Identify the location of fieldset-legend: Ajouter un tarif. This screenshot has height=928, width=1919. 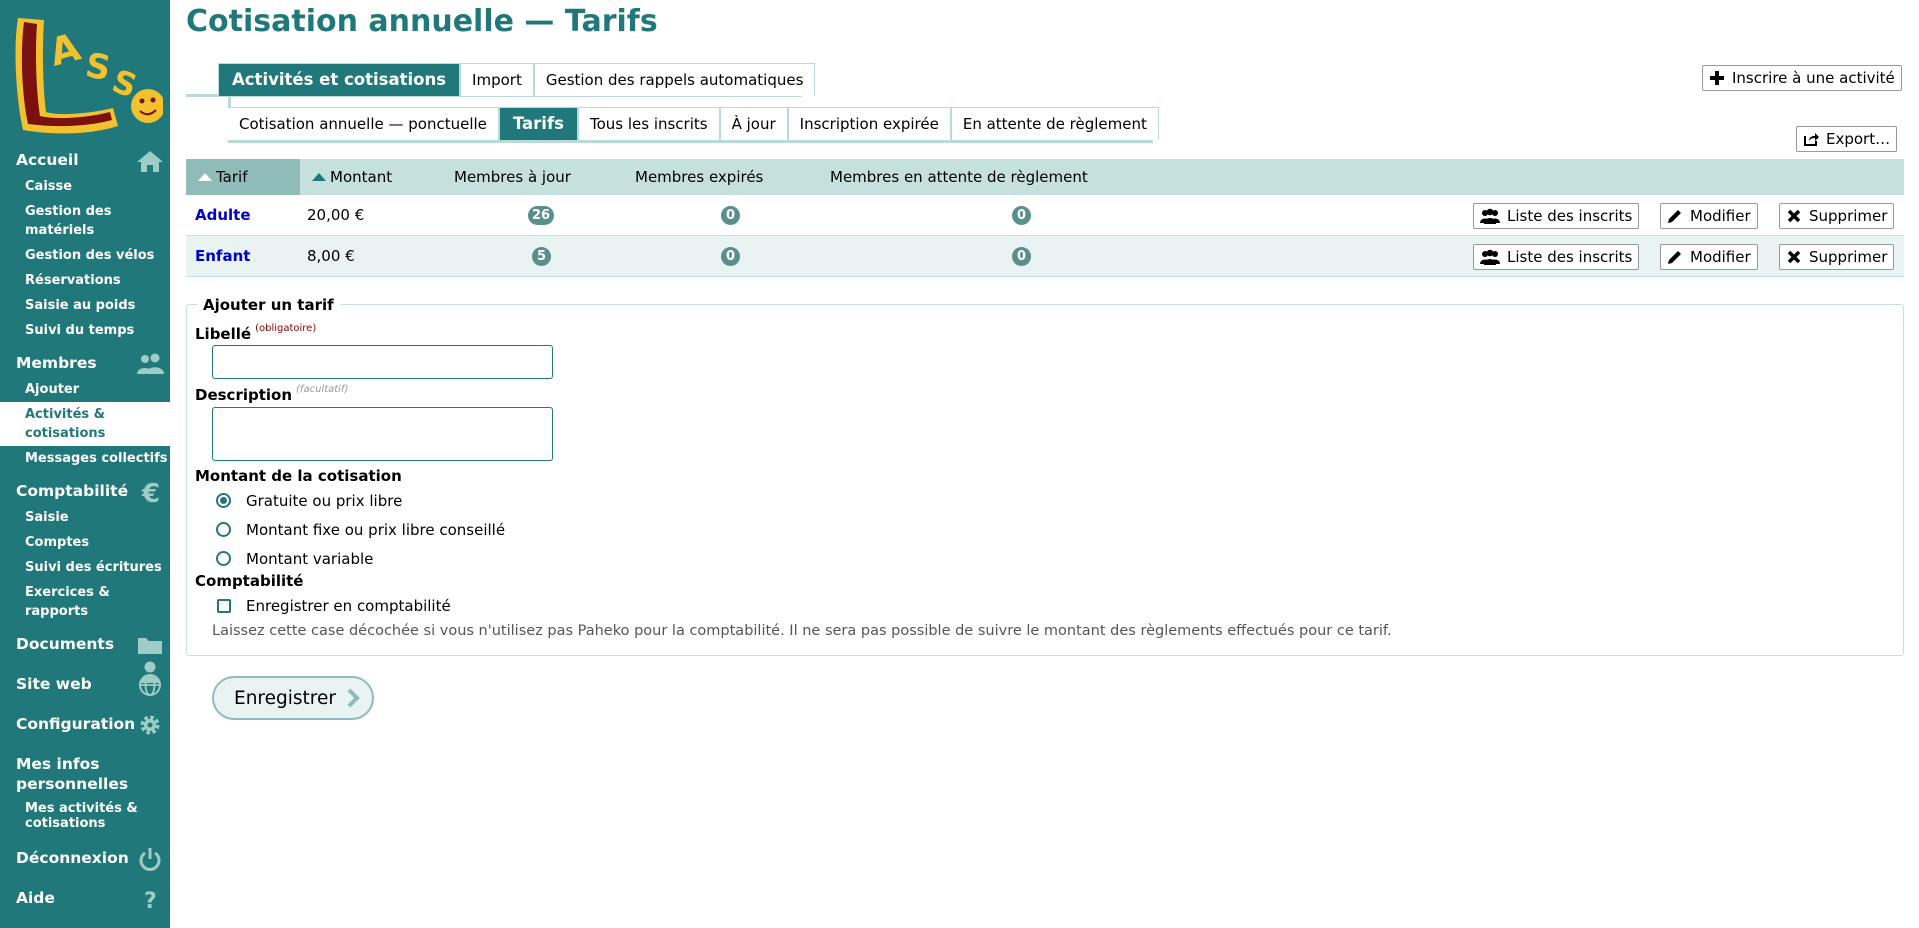
(268, 305).